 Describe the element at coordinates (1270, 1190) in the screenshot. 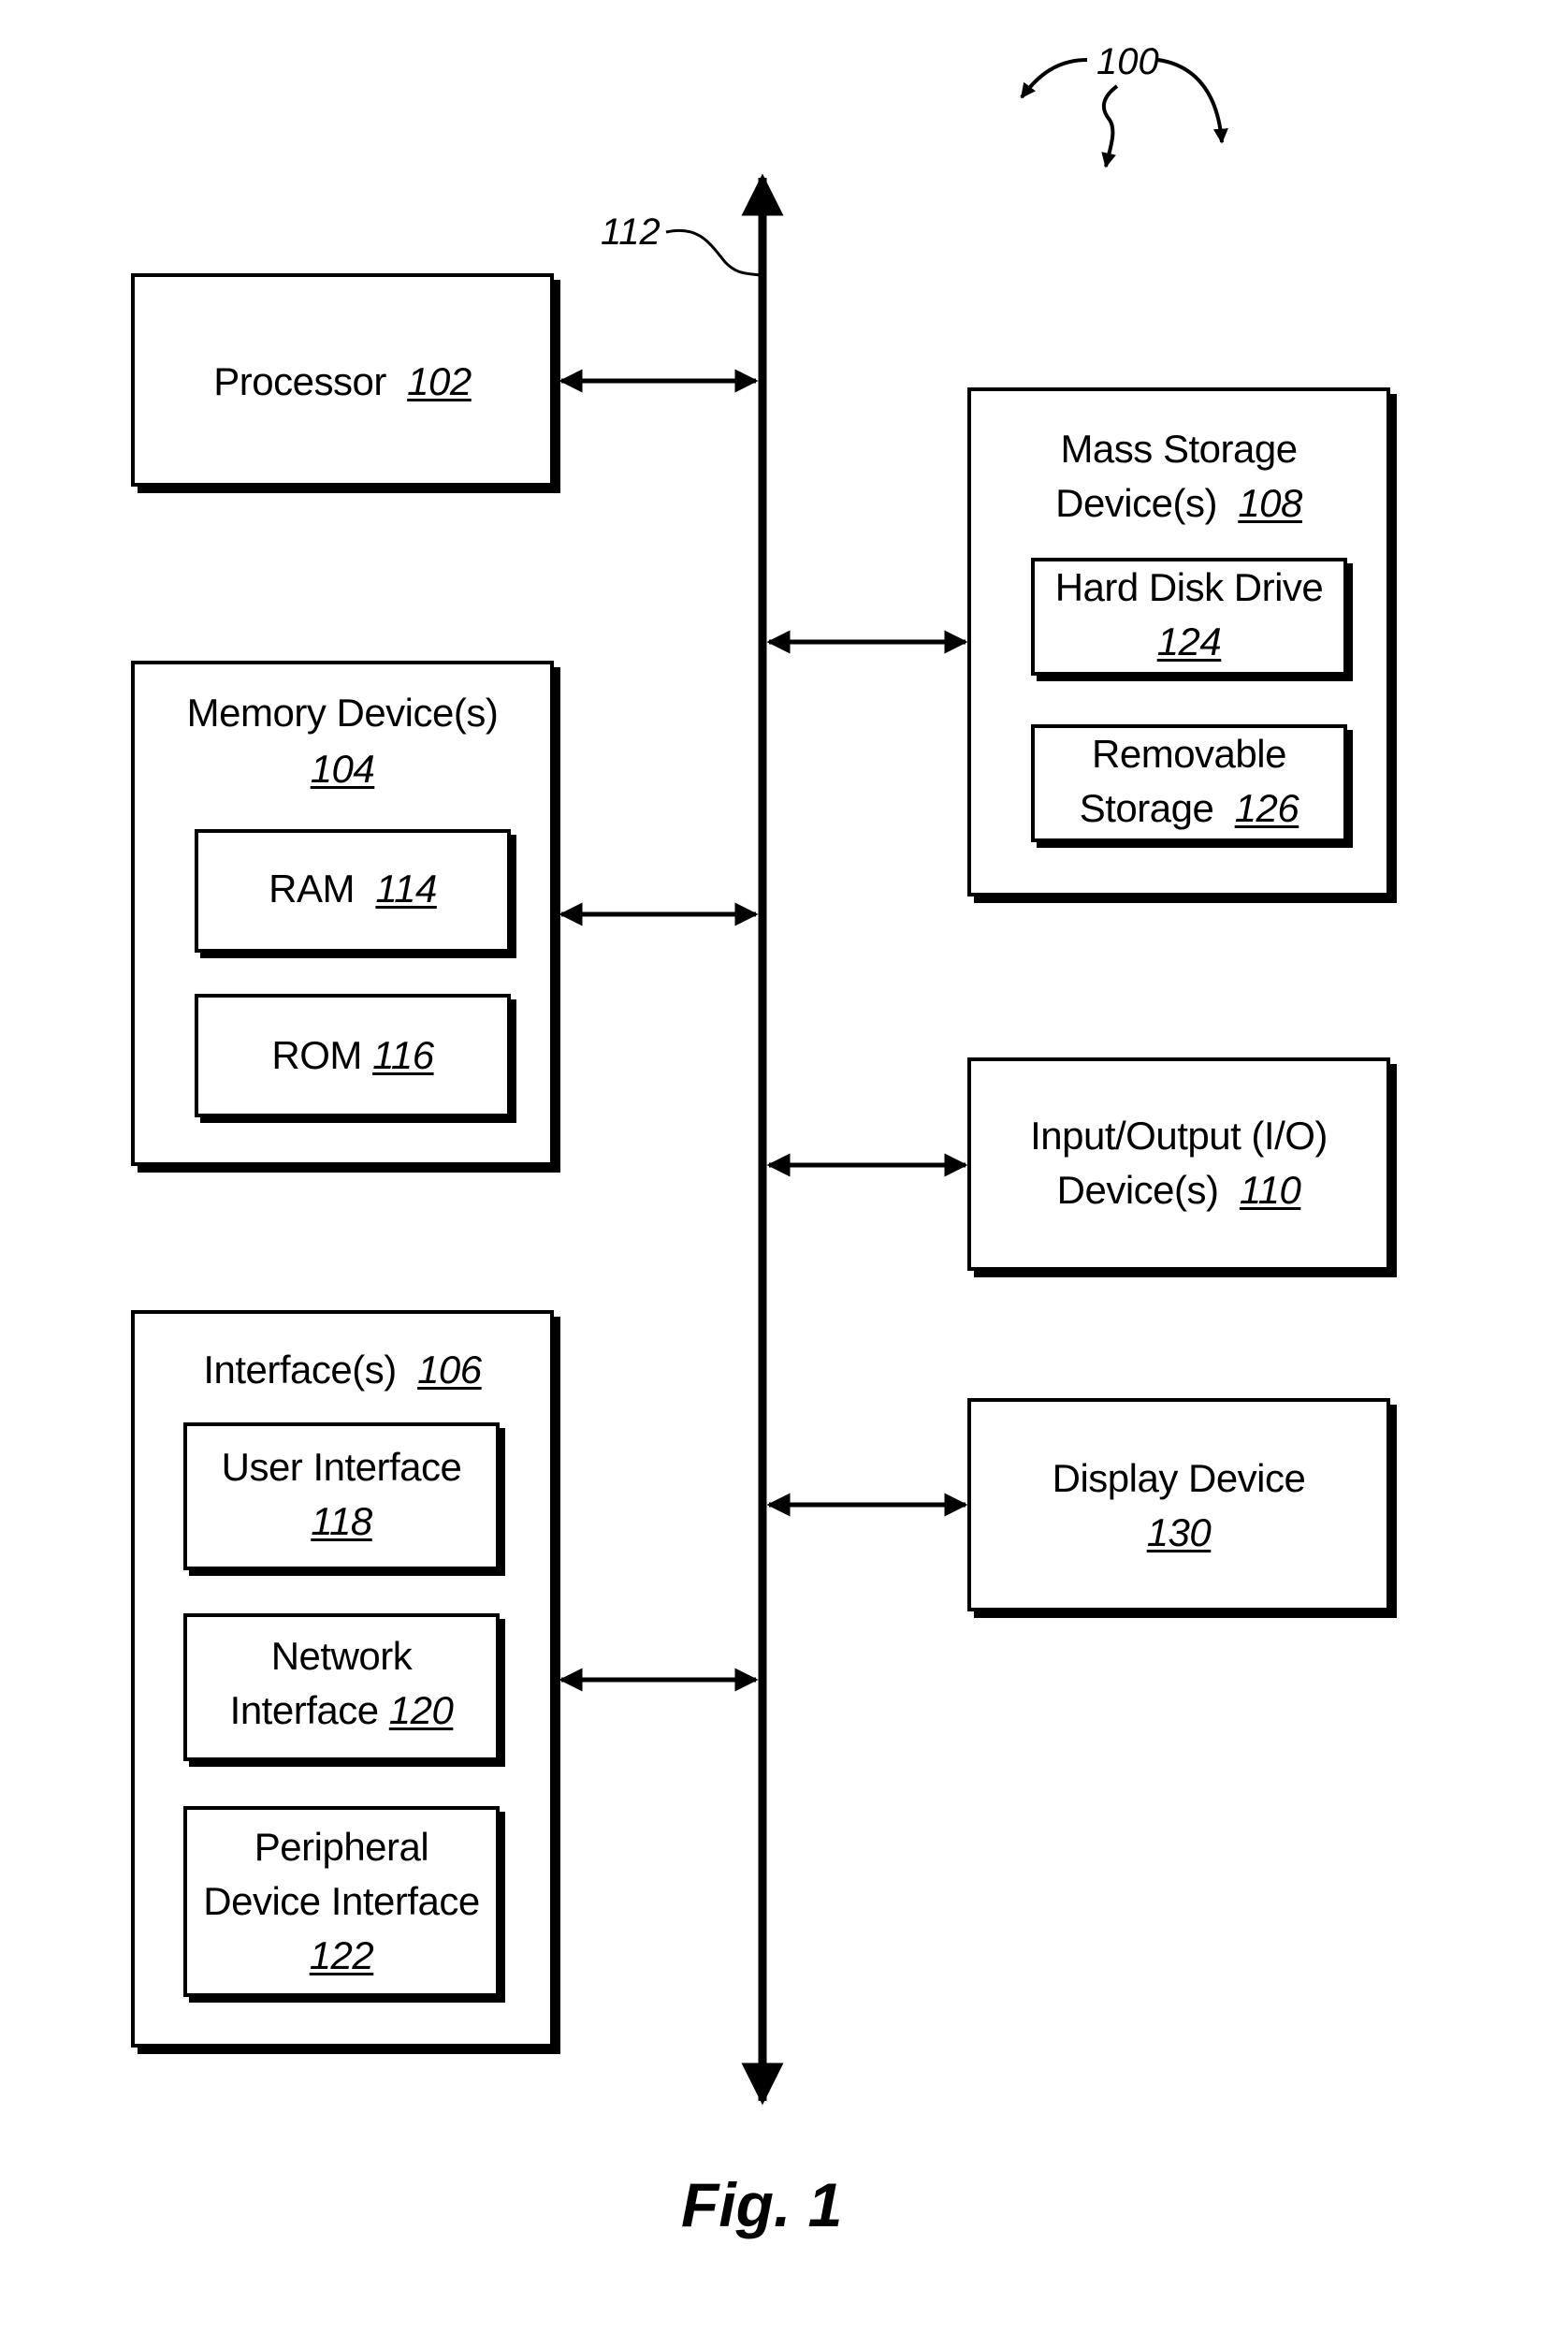

I see `io-ref: 110` at that location.